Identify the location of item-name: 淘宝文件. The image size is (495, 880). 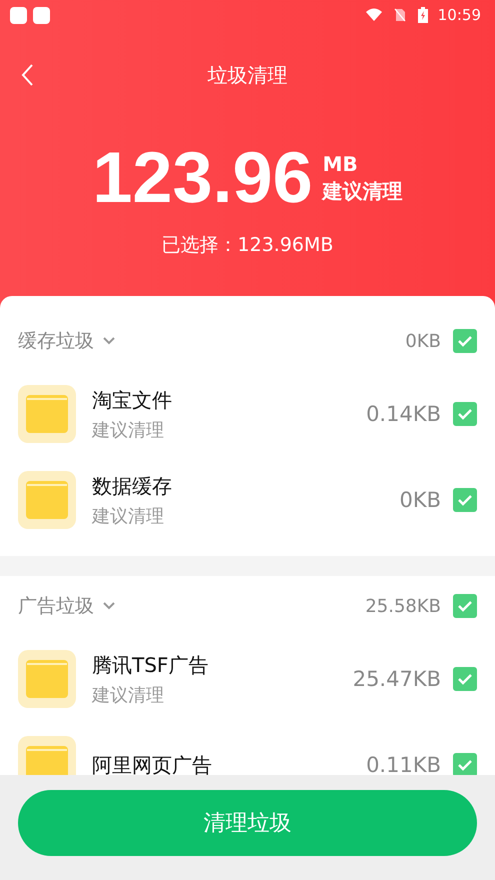
(132, 400).